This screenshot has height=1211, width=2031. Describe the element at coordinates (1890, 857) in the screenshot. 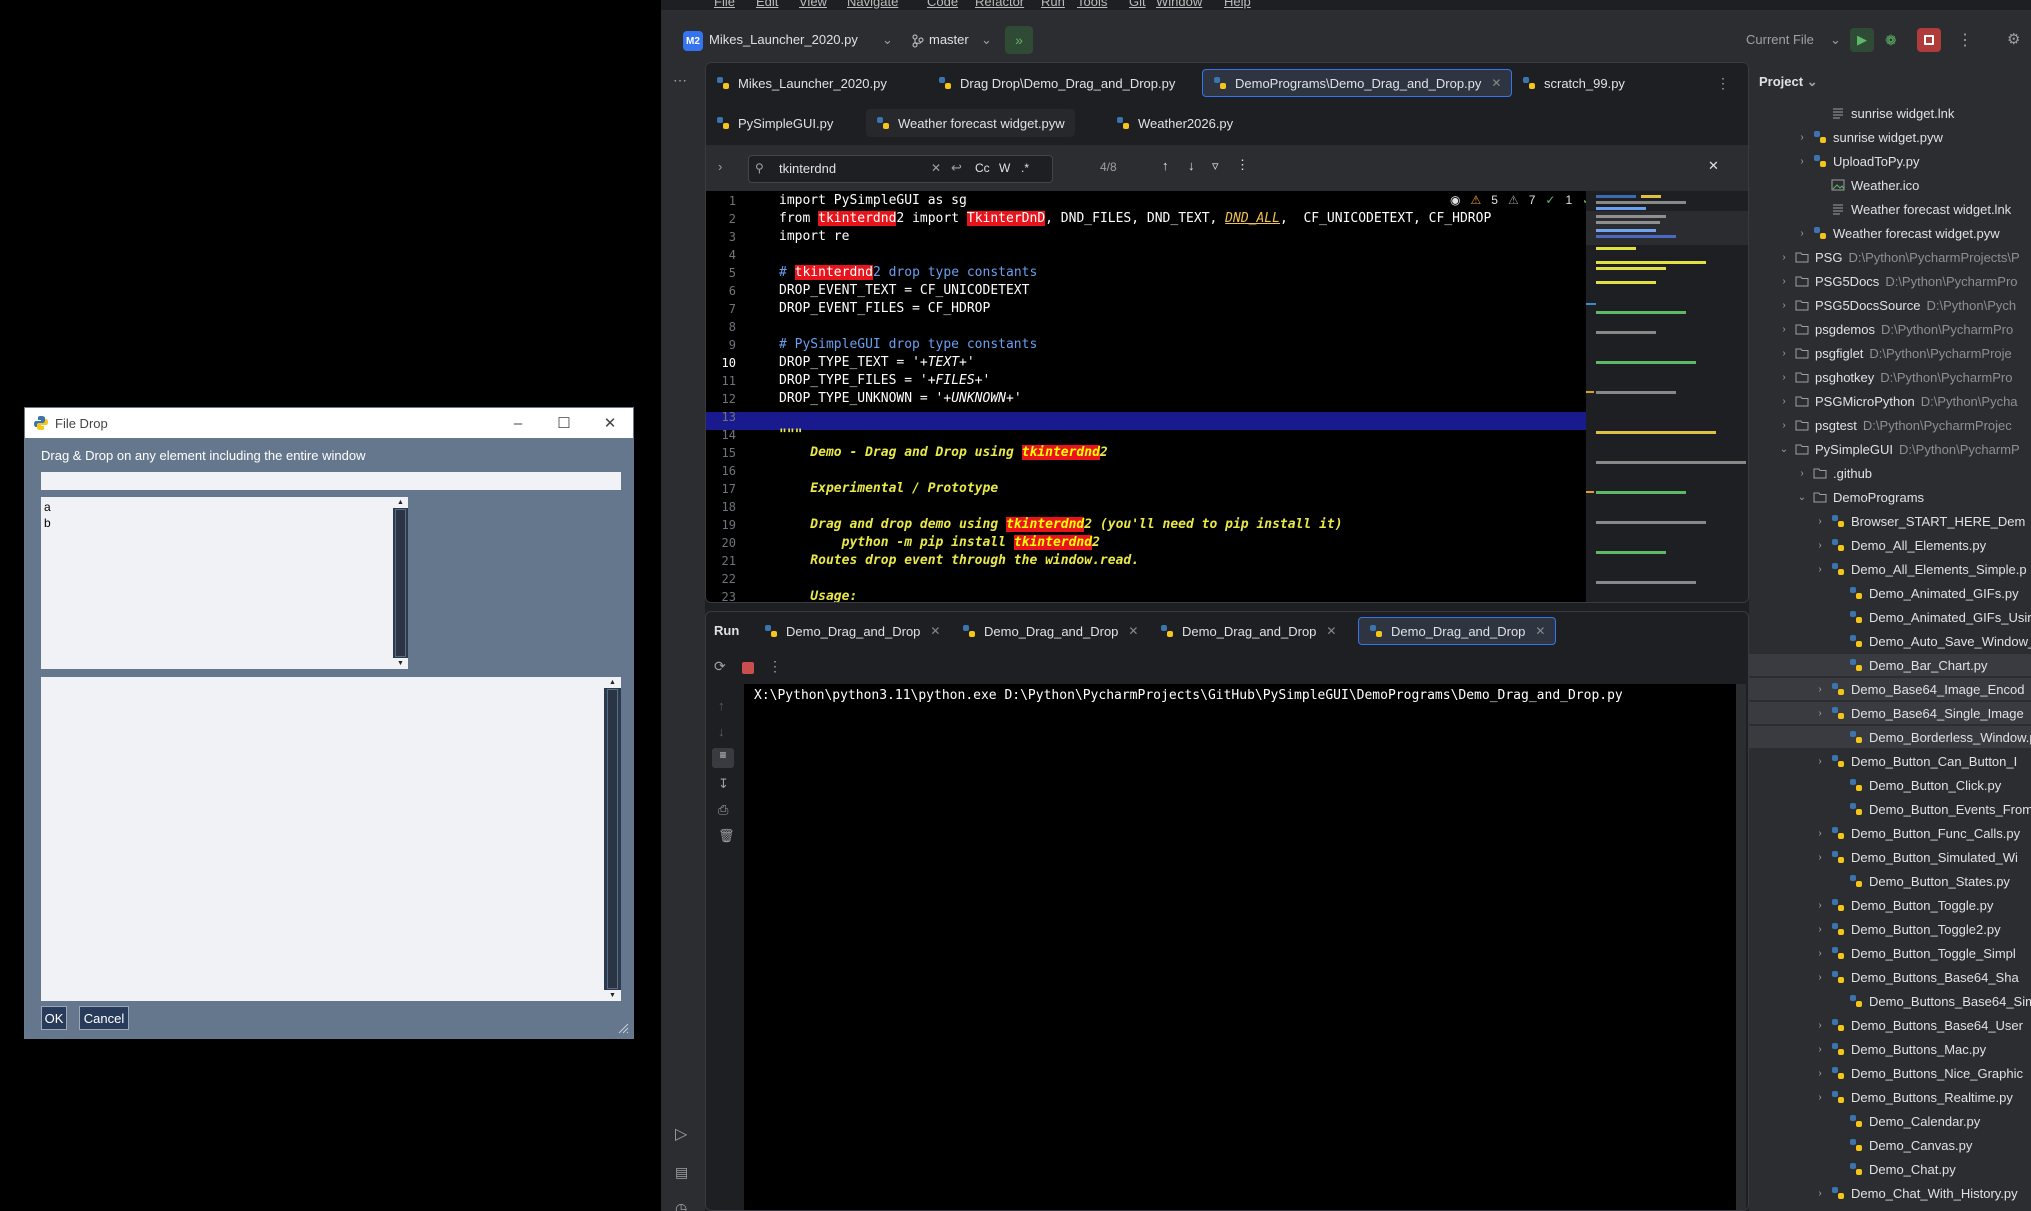

I see `project-tree-item: › Demo_Button_Simulated_Wi` at that location.